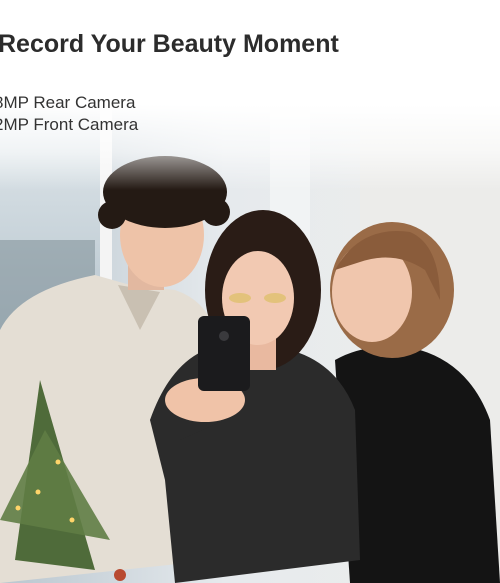 Image resolution: width=500 pixels, height=583 pixels. What do you see at coordinates (68, 102) in the screenshot?
I see `spec-rear-camera: 8MP Rear Camera` at bounding box center [68, 102].